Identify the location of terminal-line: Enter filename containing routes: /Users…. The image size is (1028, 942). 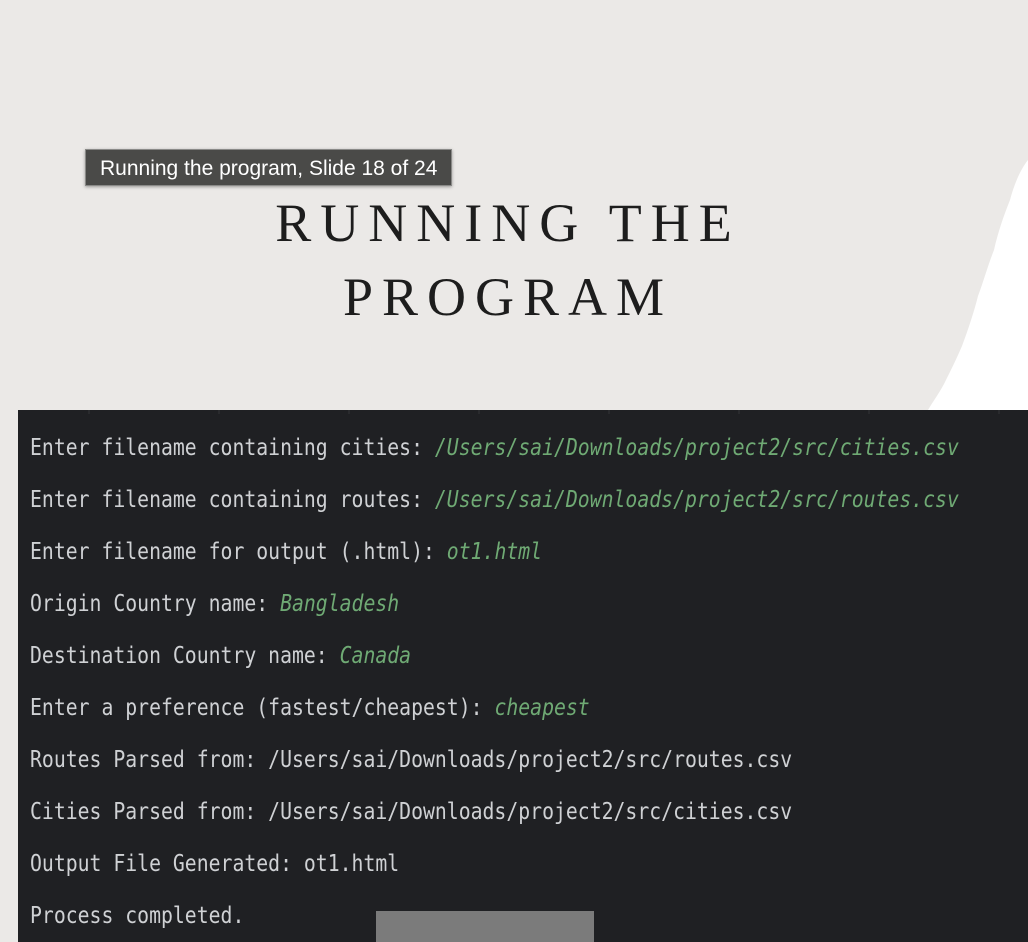
(494, 502).